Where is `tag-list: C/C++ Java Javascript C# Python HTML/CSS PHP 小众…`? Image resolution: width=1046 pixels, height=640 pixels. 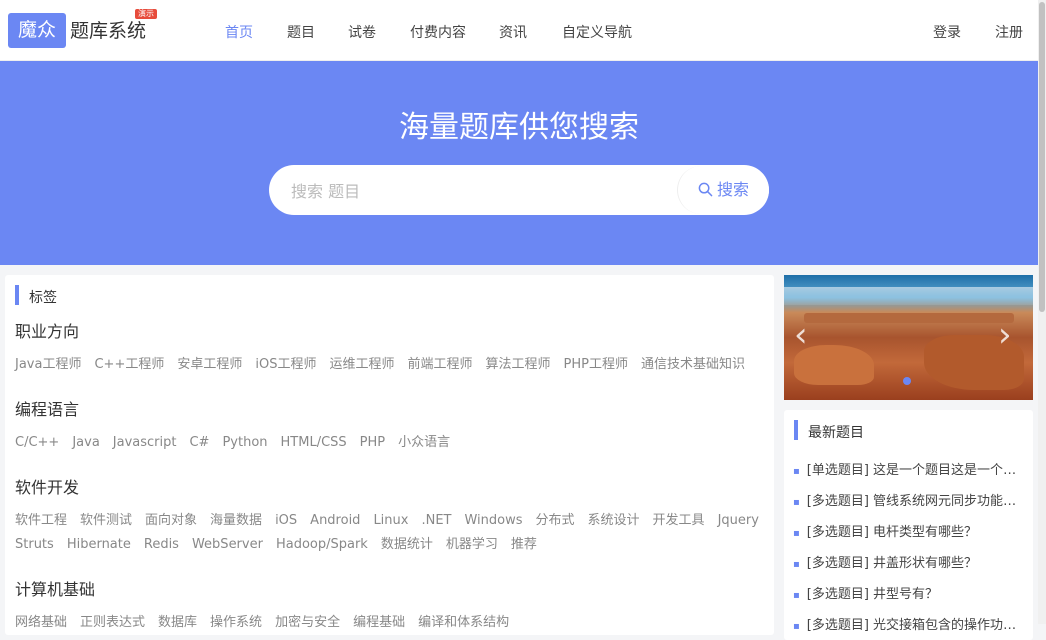 tag-list: C/C++ Java Javascript C# Python HTML/CSS PHP 小众… is located at coordinates (239, 440).